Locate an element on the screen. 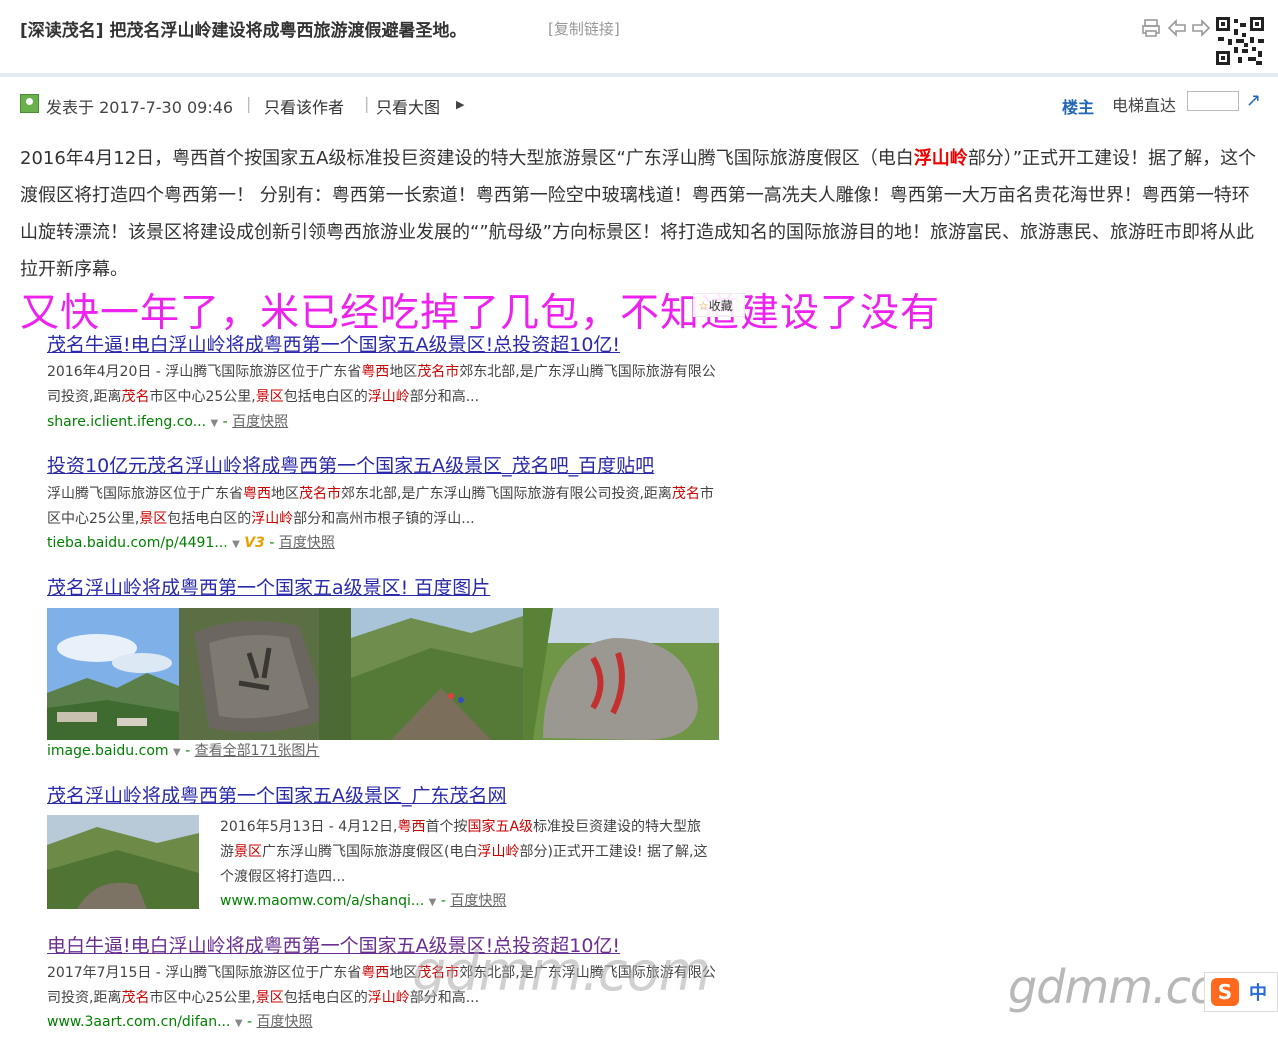 This screenshot has height=1055, width=1278. result-url-2: tieba.baidu.com/p/4491... ▼ V3 - 百度快照 is located at coordinates (191, 542).